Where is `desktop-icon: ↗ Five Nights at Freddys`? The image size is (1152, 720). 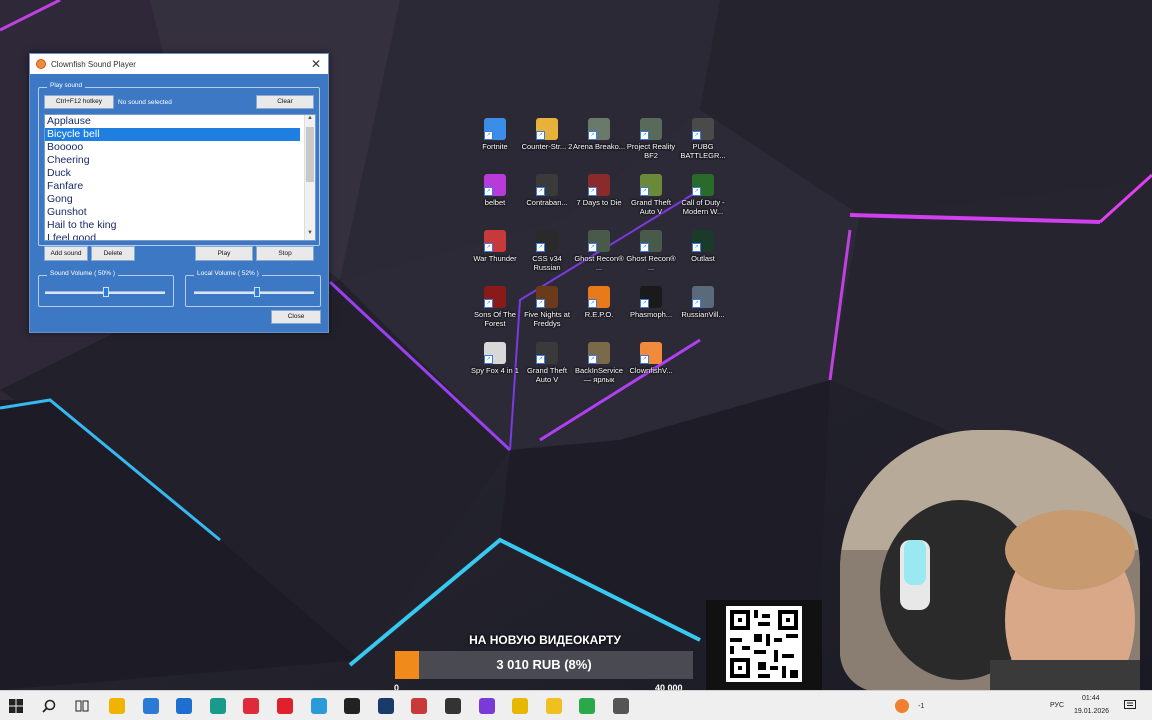
desktop-icon: ↗ Five Nights at Freddys is located at coordinates (547, 307).